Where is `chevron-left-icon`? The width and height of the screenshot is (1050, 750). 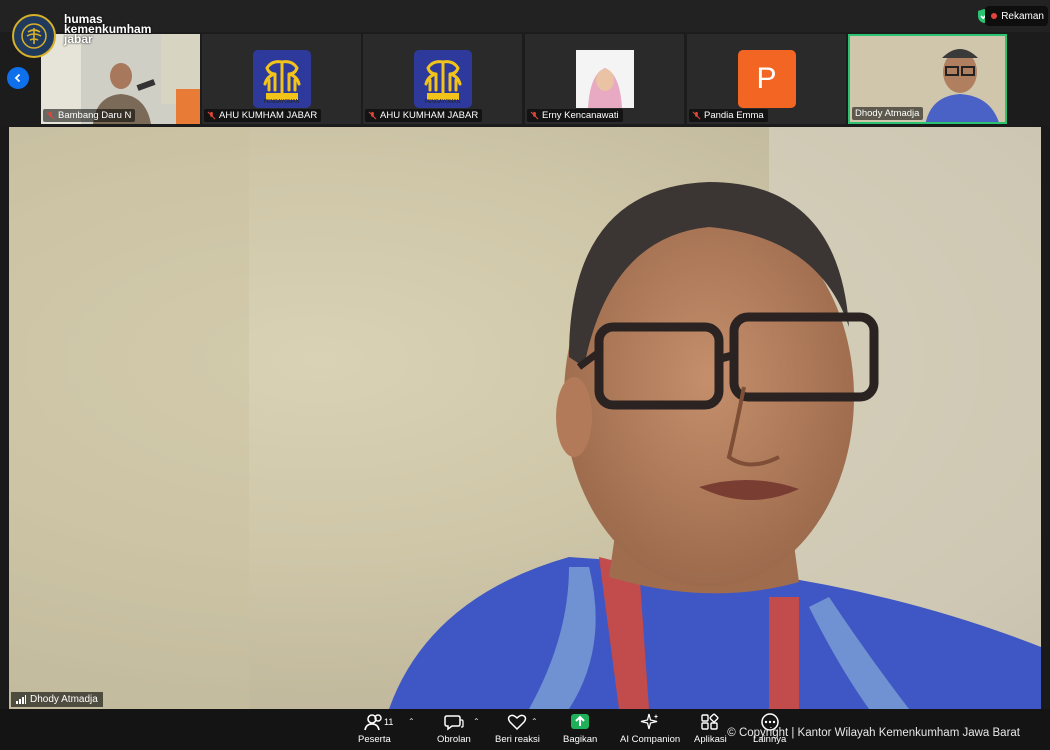
chevron-left-icon is located at coordinates (17, 78).